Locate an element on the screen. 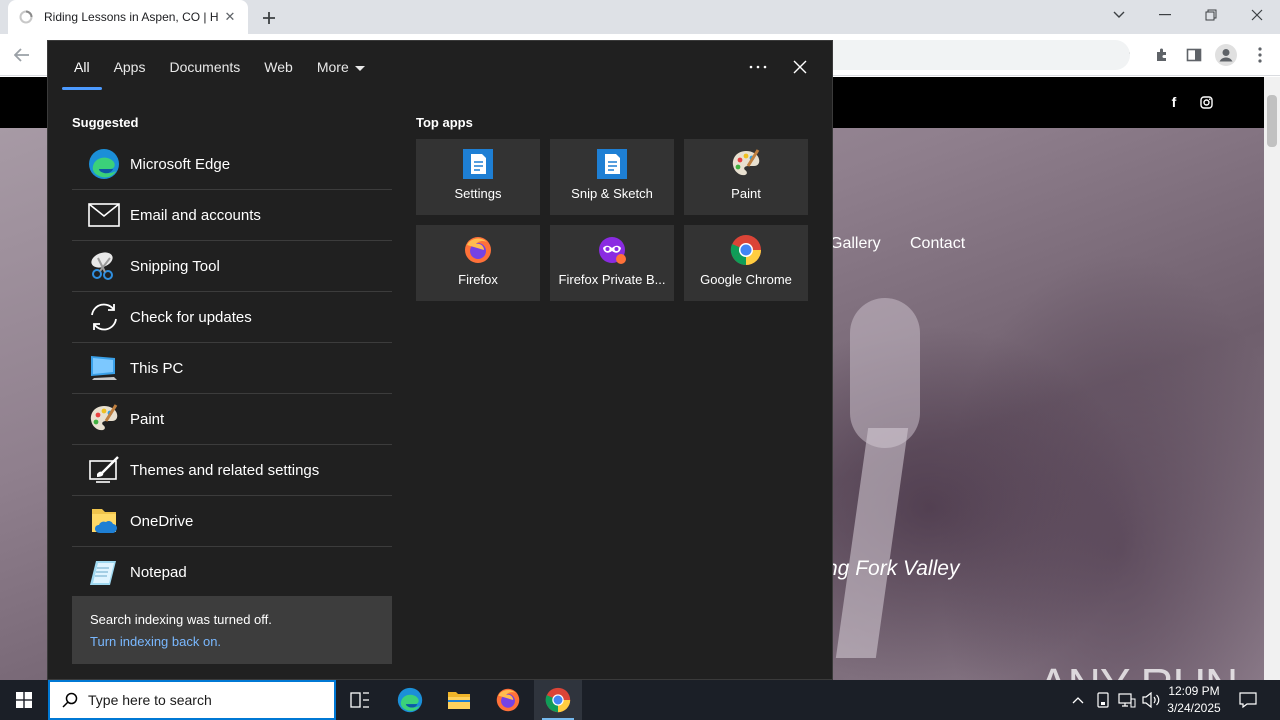 This screenshot has width=1280, height=720. snip-sketch-icon is located at coordinates (612, 164).